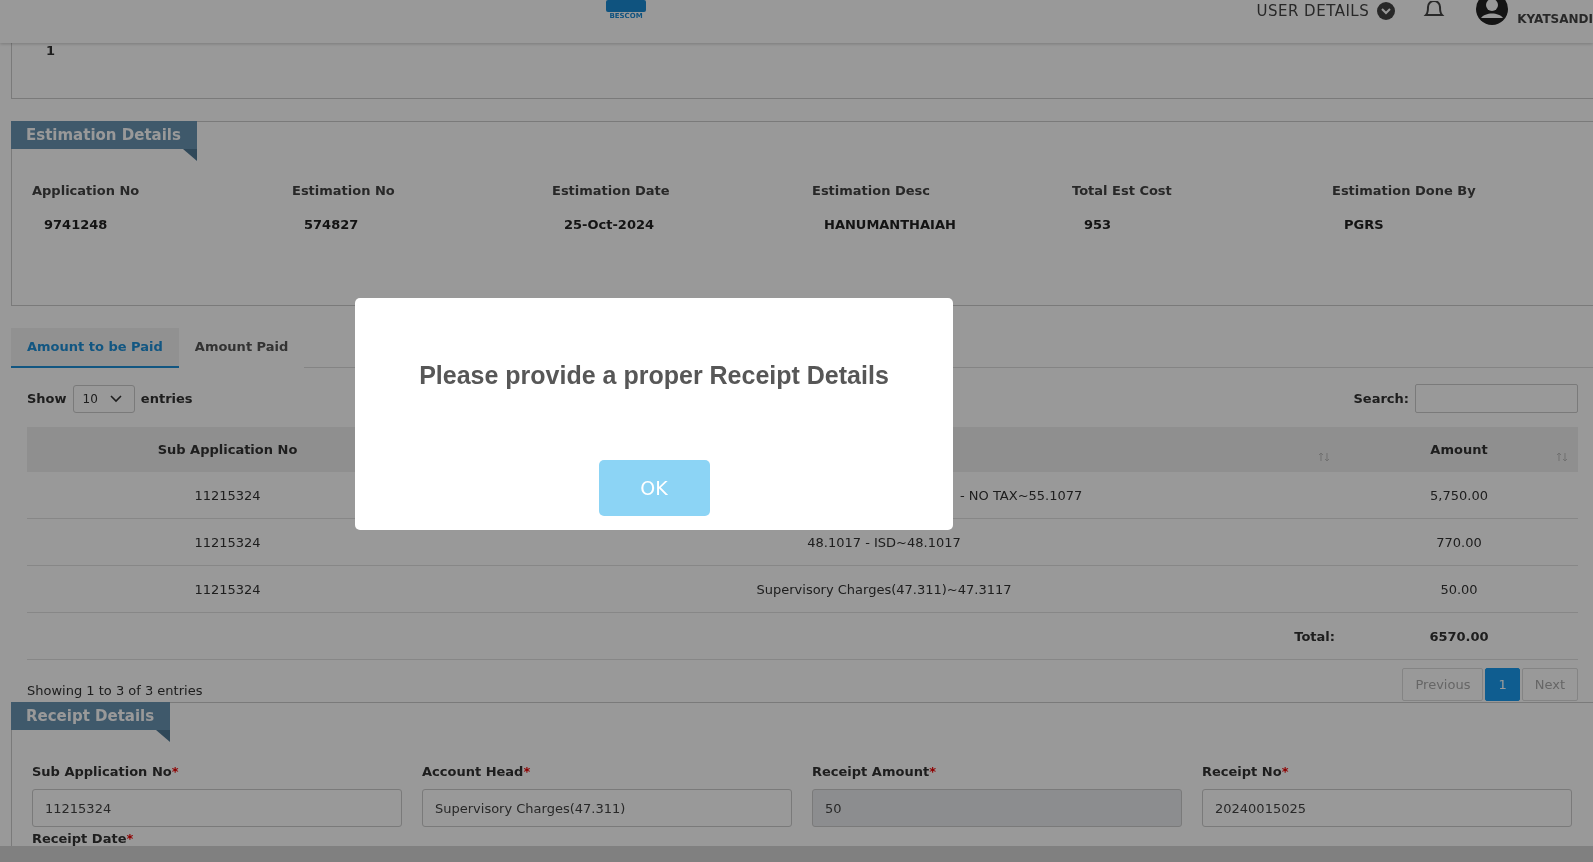 The height and width of the screenshot is (862, 1593). Describe the element at coordinates (654, 375) in the screenshot. I see `alert-message: Please provide a proper Receipt Details` at that location.